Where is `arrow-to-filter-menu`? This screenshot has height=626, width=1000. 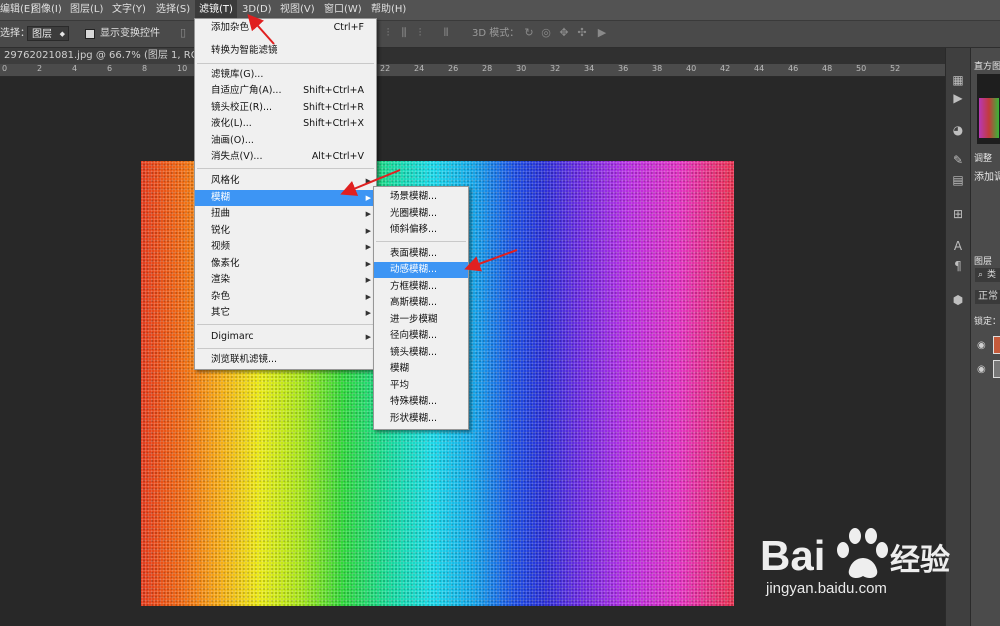 arrow-to-filter-menu is located at coordinates (261, 29).